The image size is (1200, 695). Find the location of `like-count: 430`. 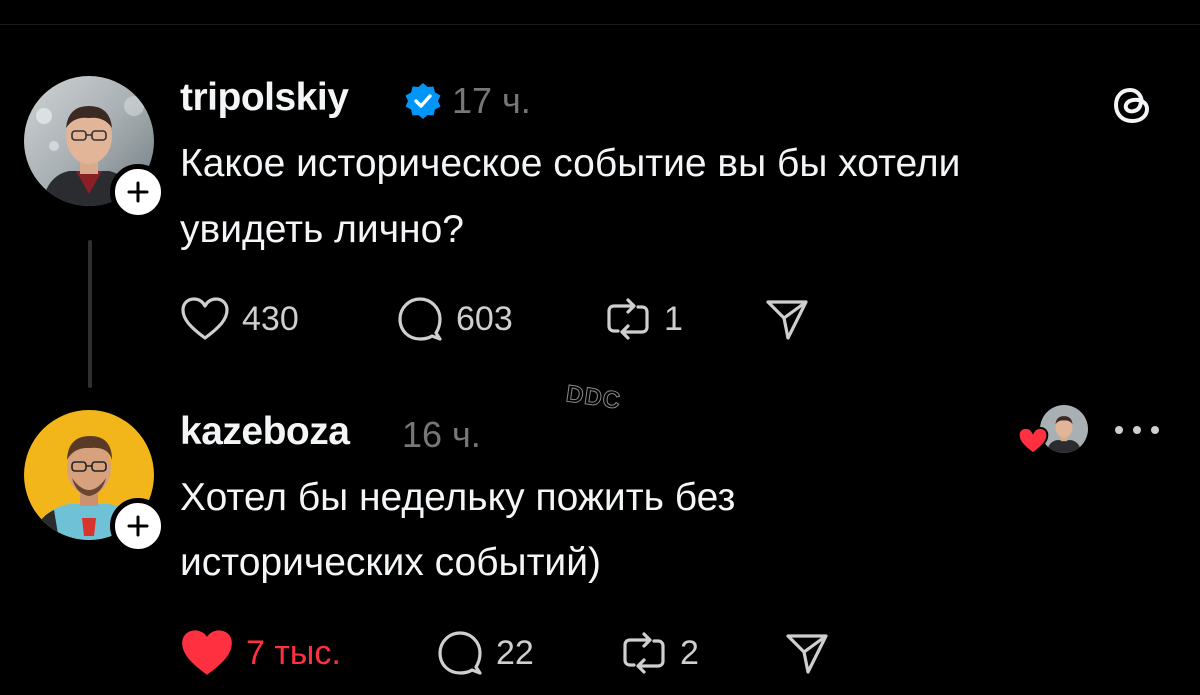

like-count: 430 is located at coordinates (270, 318).